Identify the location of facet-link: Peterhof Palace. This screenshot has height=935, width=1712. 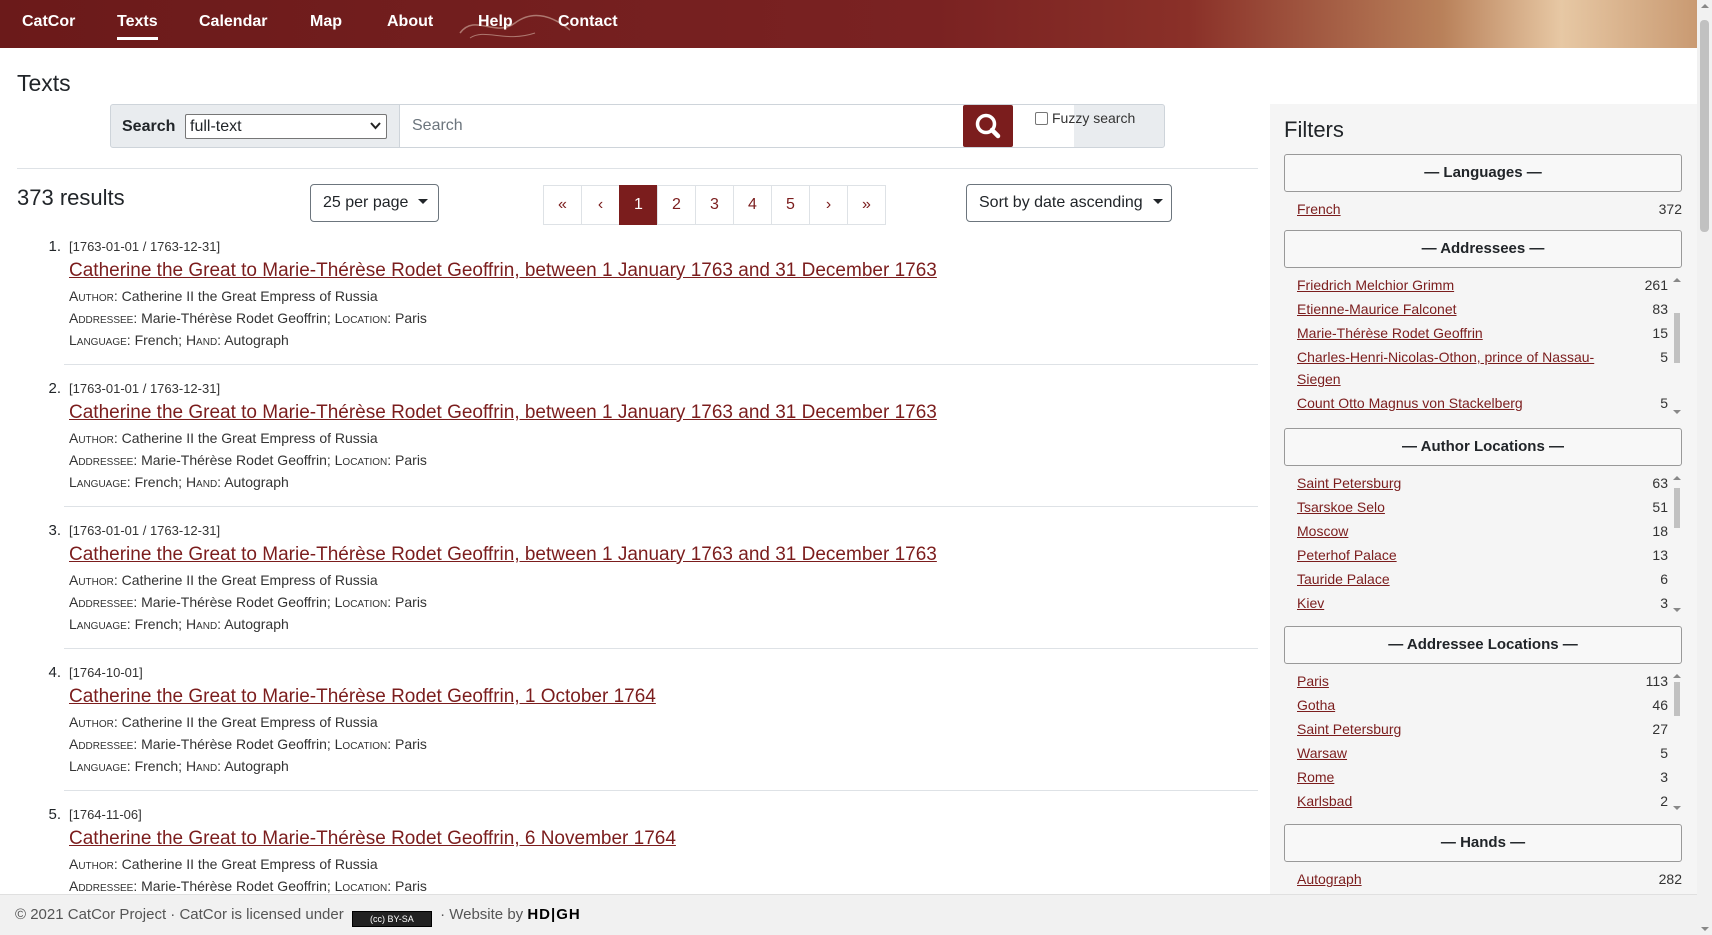
(1462, 555).